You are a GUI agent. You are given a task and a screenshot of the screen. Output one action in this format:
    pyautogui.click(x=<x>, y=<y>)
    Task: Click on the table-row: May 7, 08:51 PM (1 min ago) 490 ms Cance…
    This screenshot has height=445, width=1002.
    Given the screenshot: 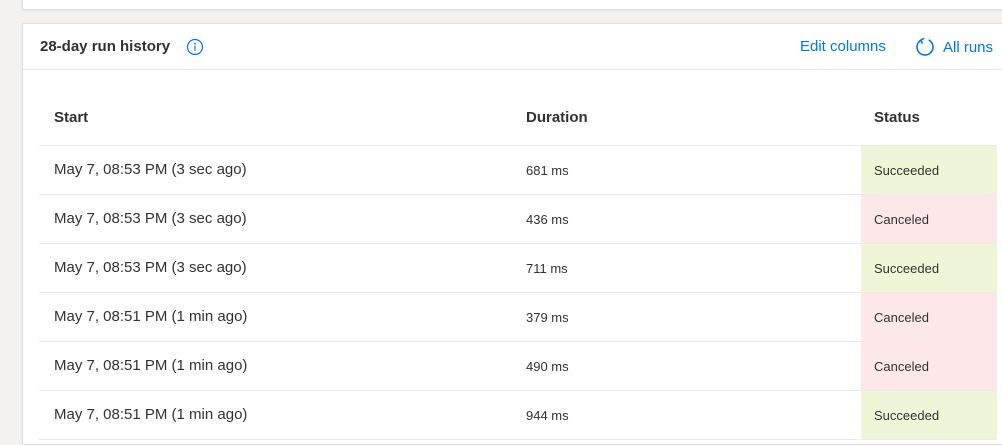 What is the action you would take?
    pyautogui.click(x=518, y=366)
    